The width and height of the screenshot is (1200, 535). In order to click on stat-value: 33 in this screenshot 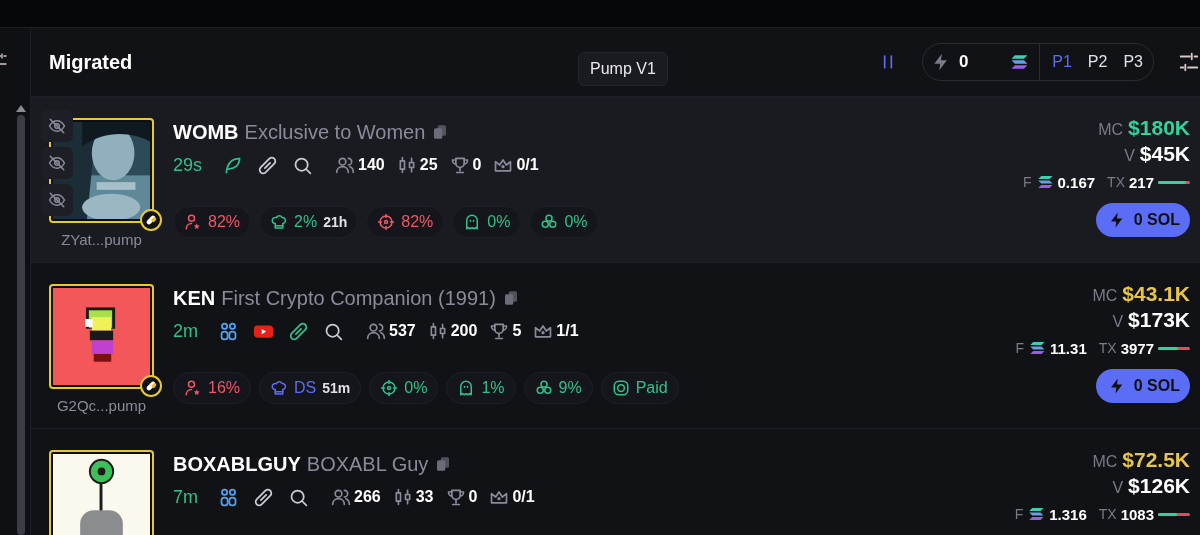, I will do `click(424, 497)`.